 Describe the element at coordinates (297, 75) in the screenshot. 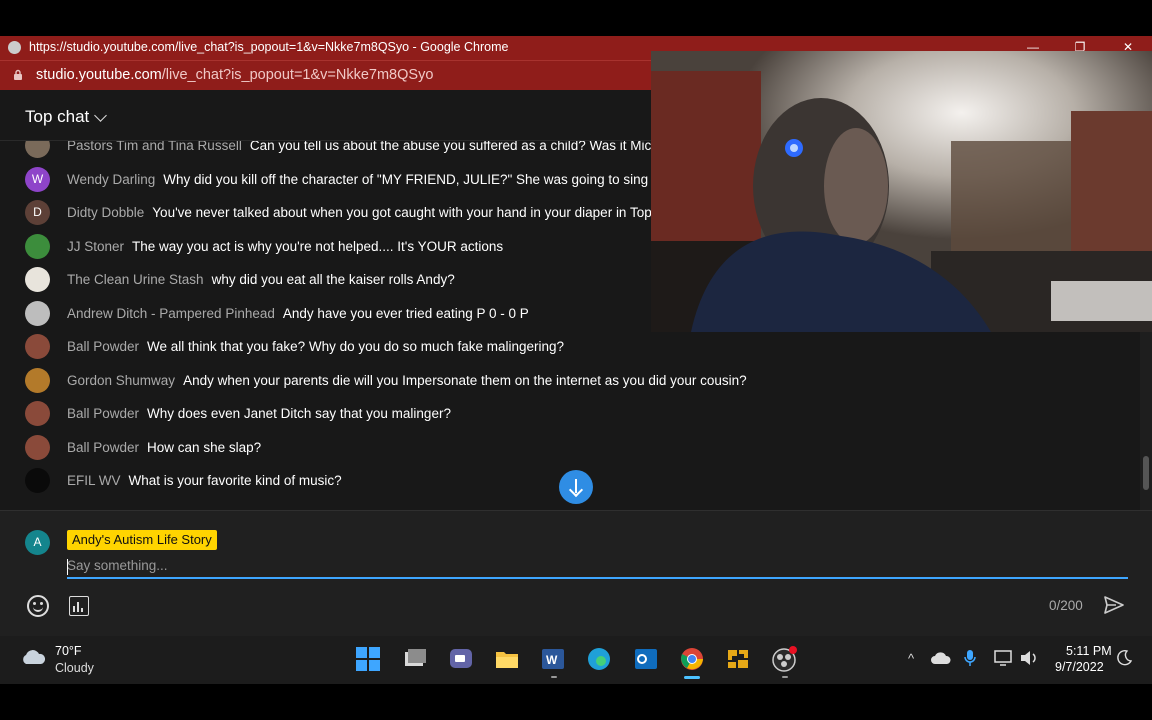

I see `url-path: /live_chat?is_popout=1&v=Nkke7m8QSyo` at that location.